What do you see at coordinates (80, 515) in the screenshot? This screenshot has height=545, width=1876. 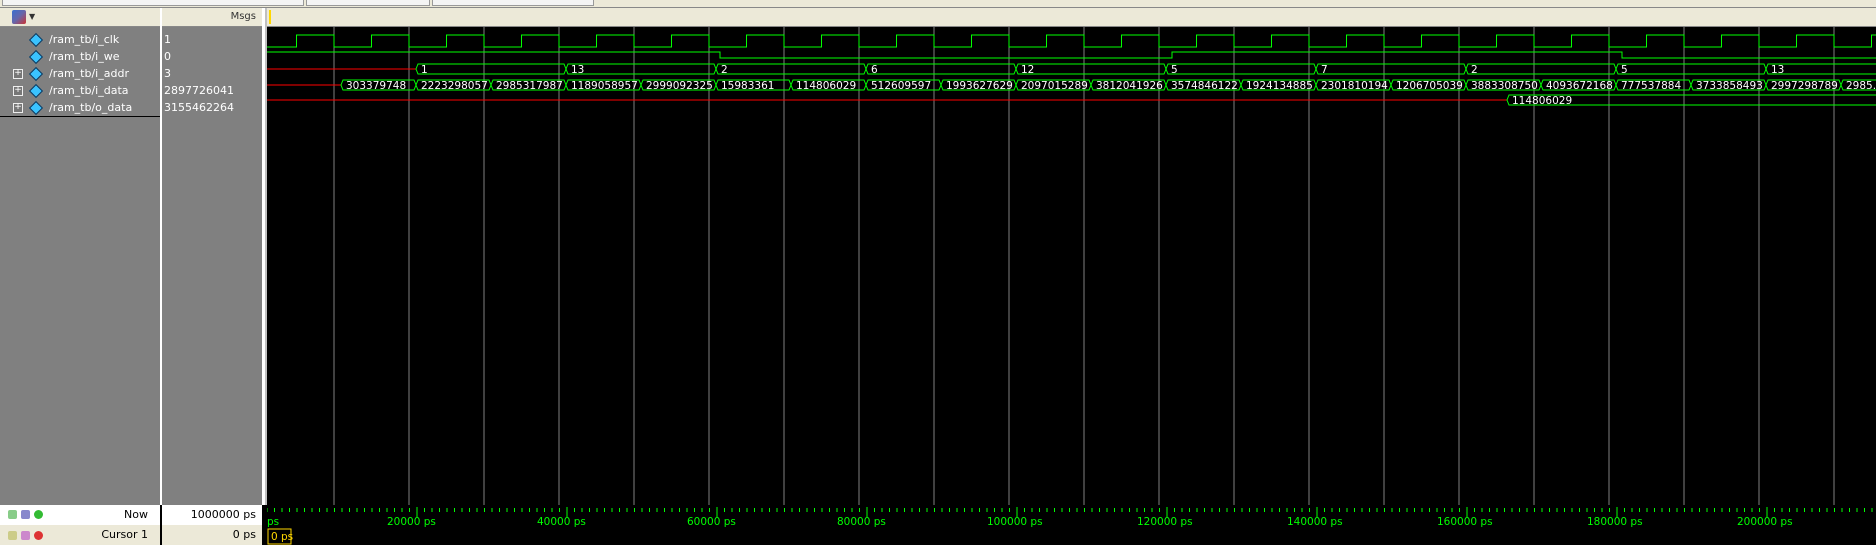 I see `now-row: Now` at bounding box center [80, 515].